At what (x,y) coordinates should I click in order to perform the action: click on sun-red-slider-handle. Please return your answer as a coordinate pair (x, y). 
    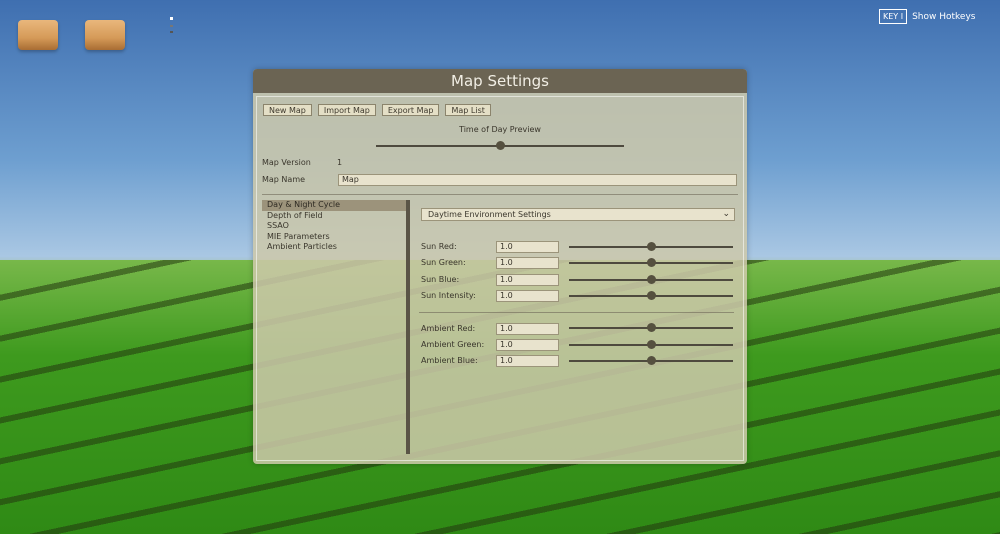
    Looking at the image, I should click on (651, 246).